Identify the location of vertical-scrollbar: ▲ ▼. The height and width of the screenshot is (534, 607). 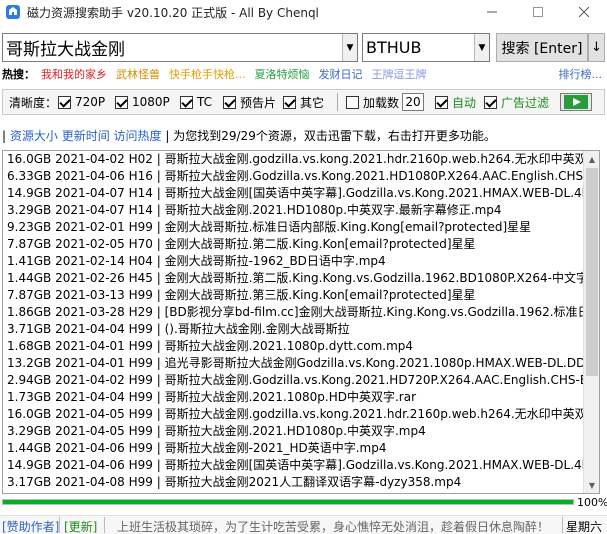
(591, 322).